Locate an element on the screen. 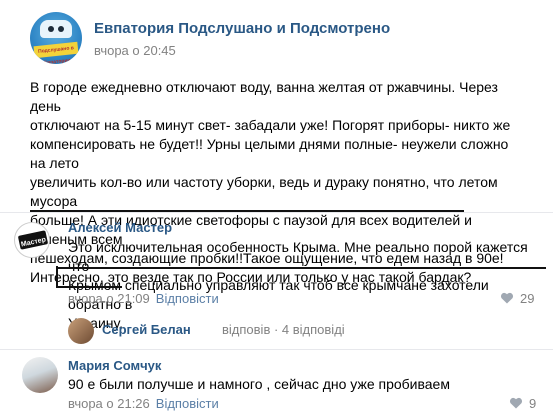  group-avatar: Подслушано в Евпатории is located at coordinates (56, 38).